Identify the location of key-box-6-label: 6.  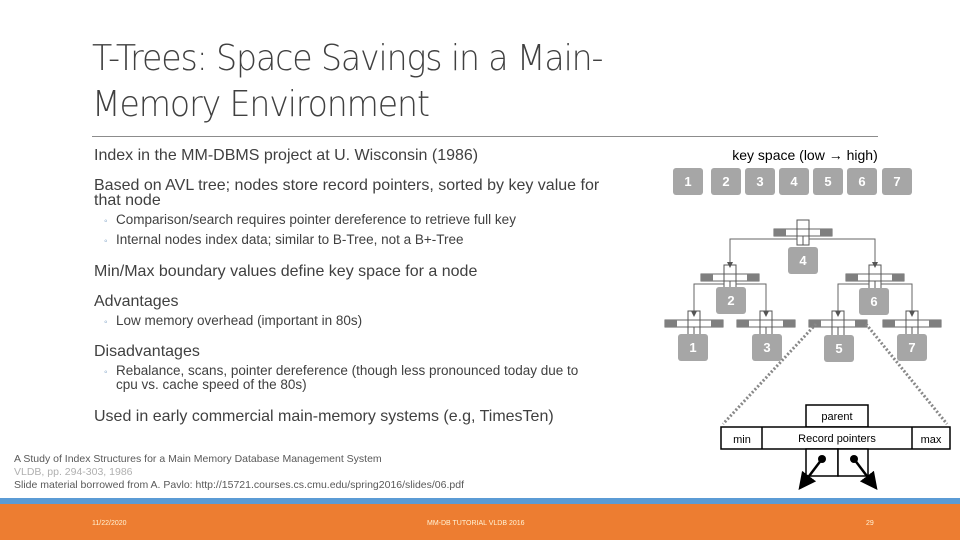
(861, 181).